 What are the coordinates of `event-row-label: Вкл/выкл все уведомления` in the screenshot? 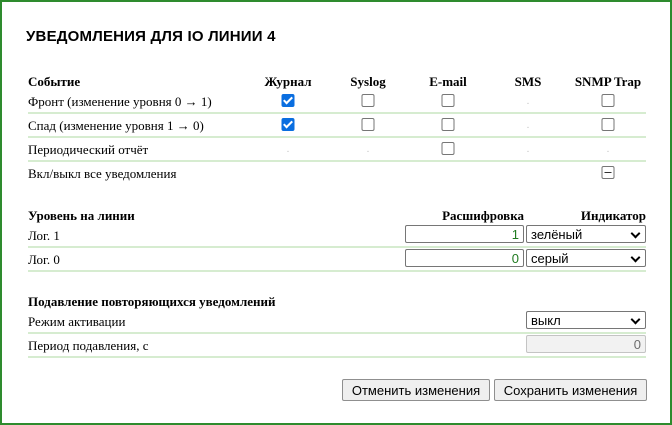 It's located at (102, 173).